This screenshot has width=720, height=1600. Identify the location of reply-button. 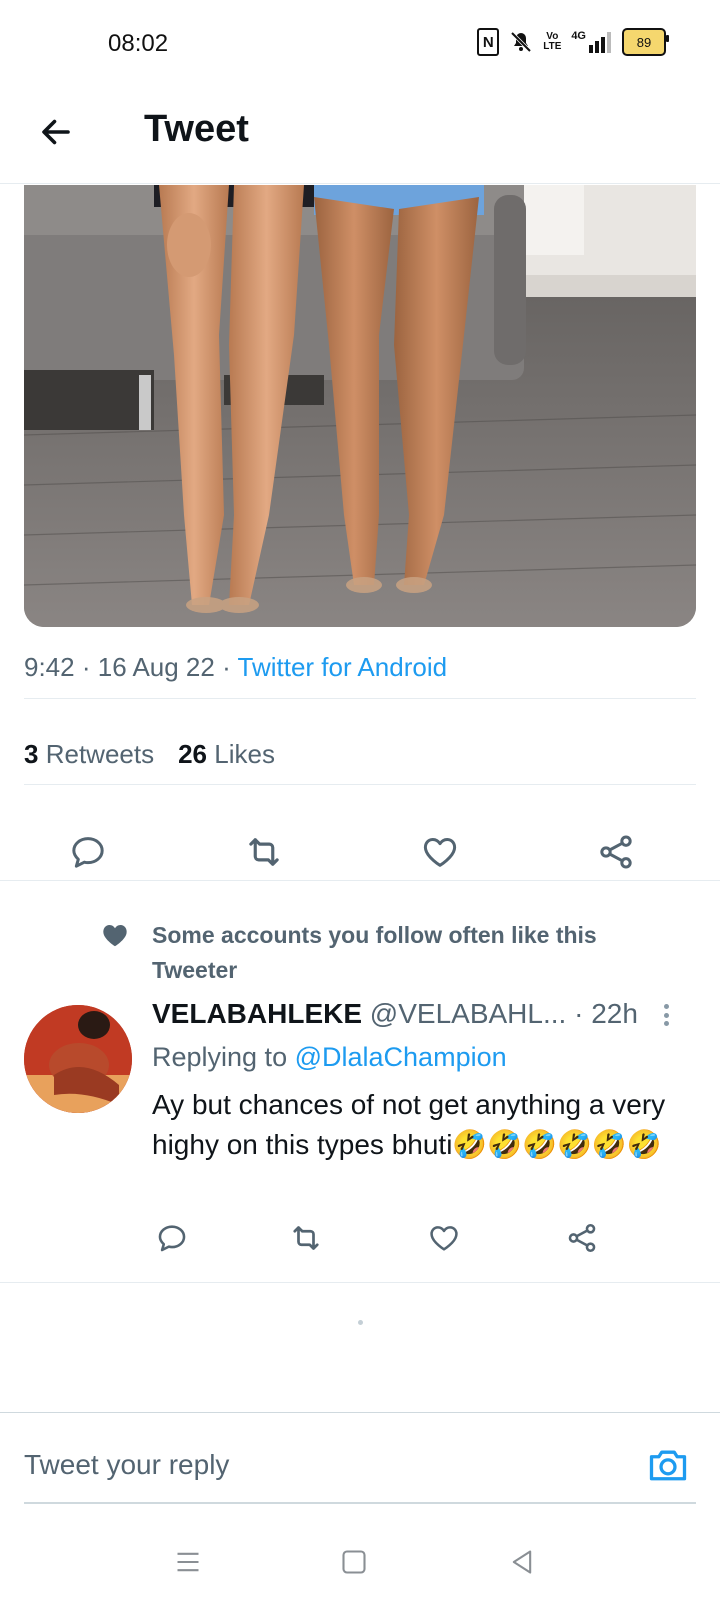
(88, 852).